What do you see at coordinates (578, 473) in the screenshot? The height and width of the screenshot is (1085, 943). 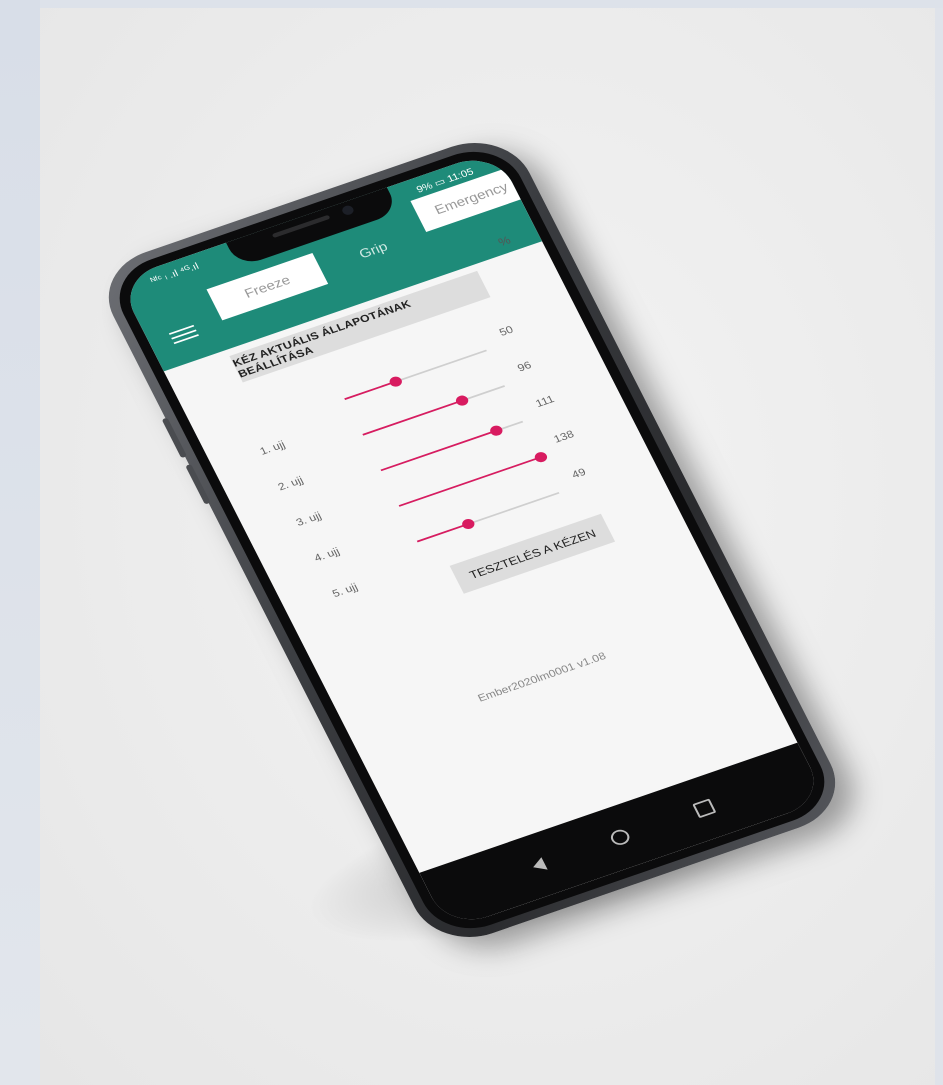 I see `finger-value-5: 49` at bounding box center [578, 473].